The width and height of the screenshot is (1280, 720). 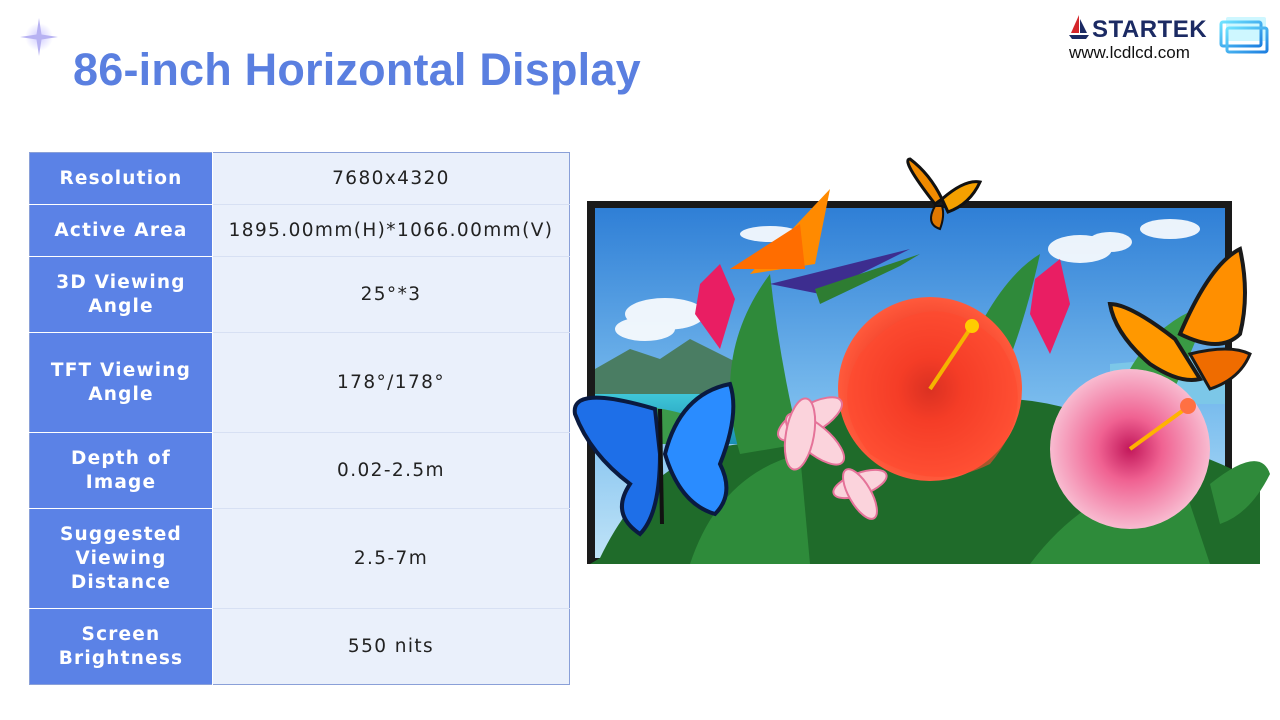 I want to click on startek-logo: STARTEK www.lcdlcd.com, so click(x=1169, y=39).